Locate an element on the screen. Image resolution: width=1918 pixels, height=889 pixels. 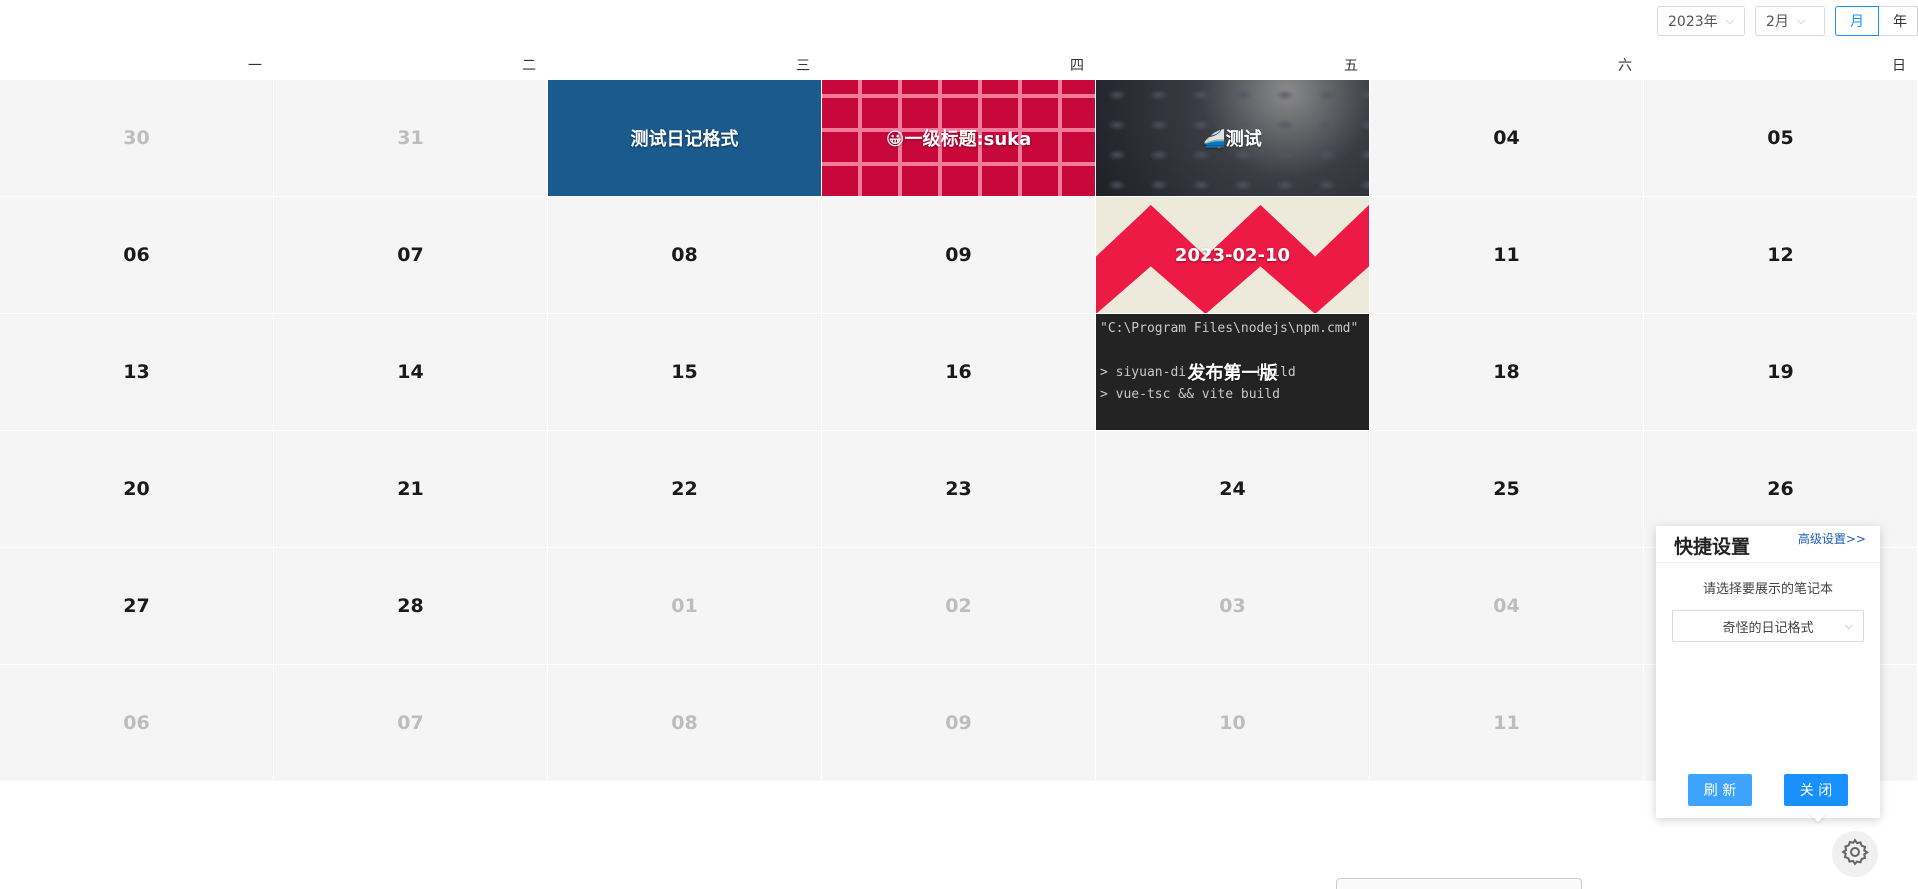
day-cell: 21 is located at coordinates (411, 489).